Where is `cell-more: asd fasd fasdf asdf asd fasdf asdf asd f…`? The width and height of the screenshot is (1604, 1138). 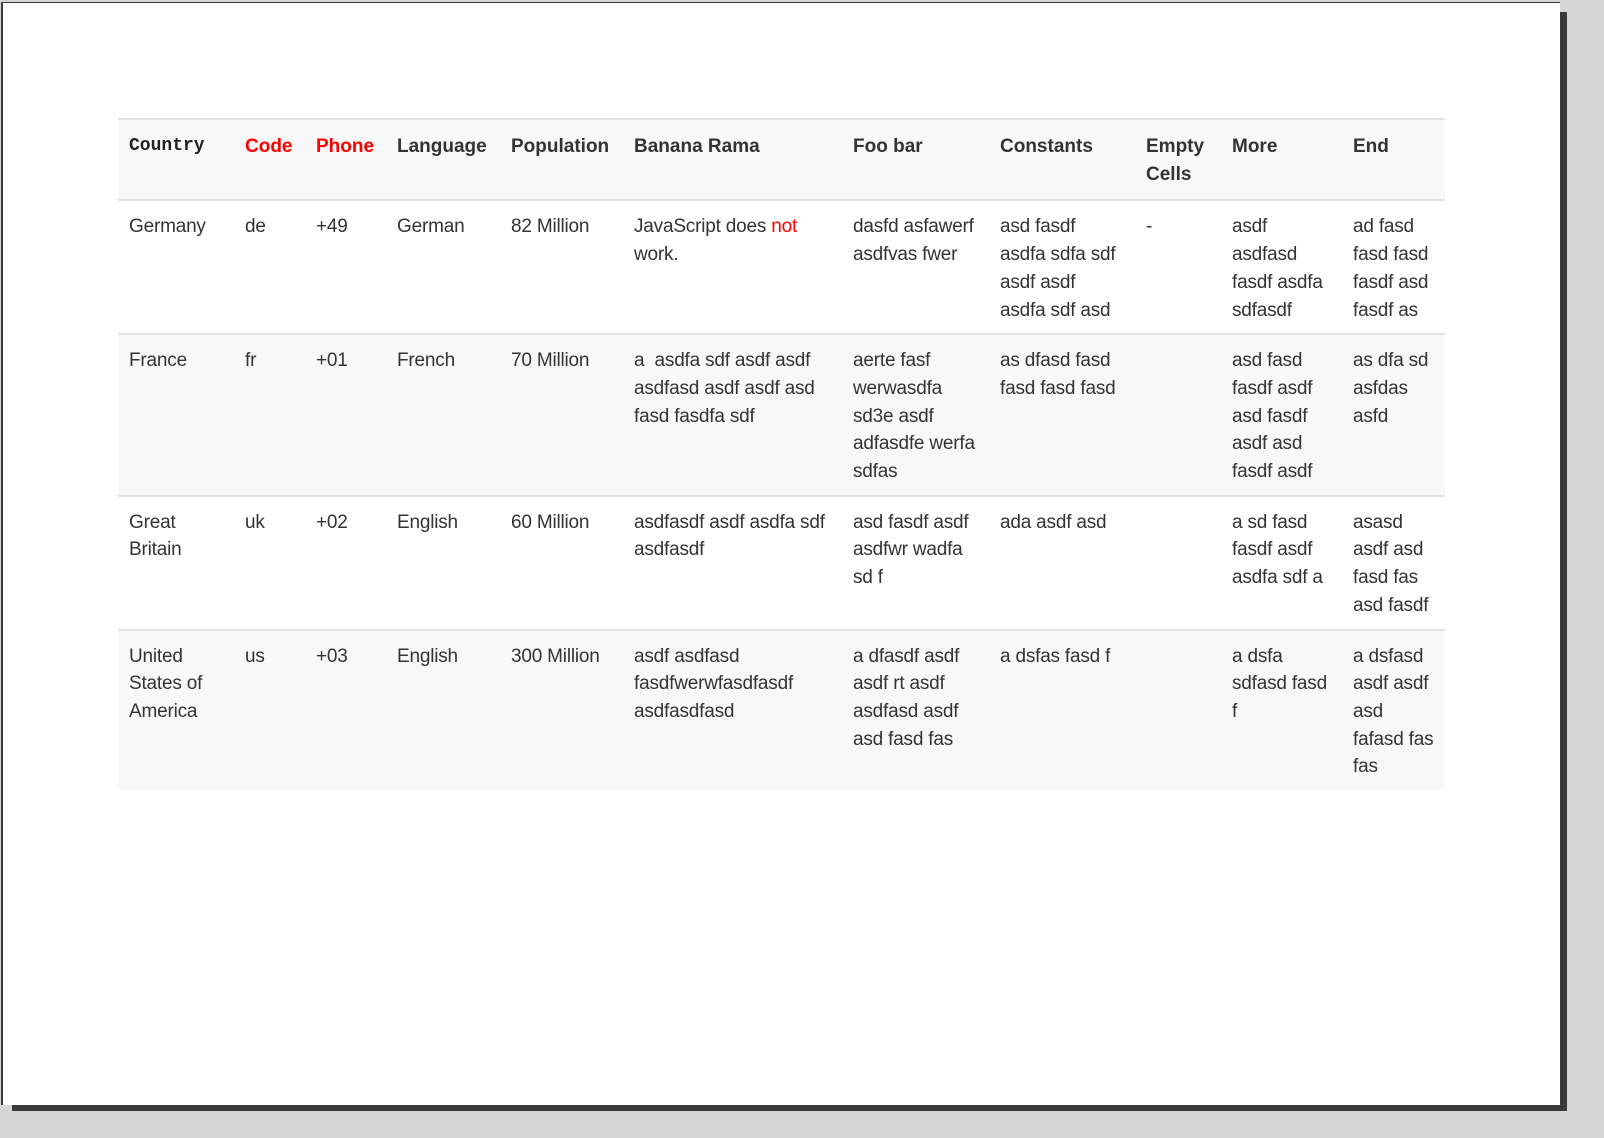 cell-more: asd fasd fasdf asdf asd fasdf asdf asd f… is located at coordinates (1281, 414).